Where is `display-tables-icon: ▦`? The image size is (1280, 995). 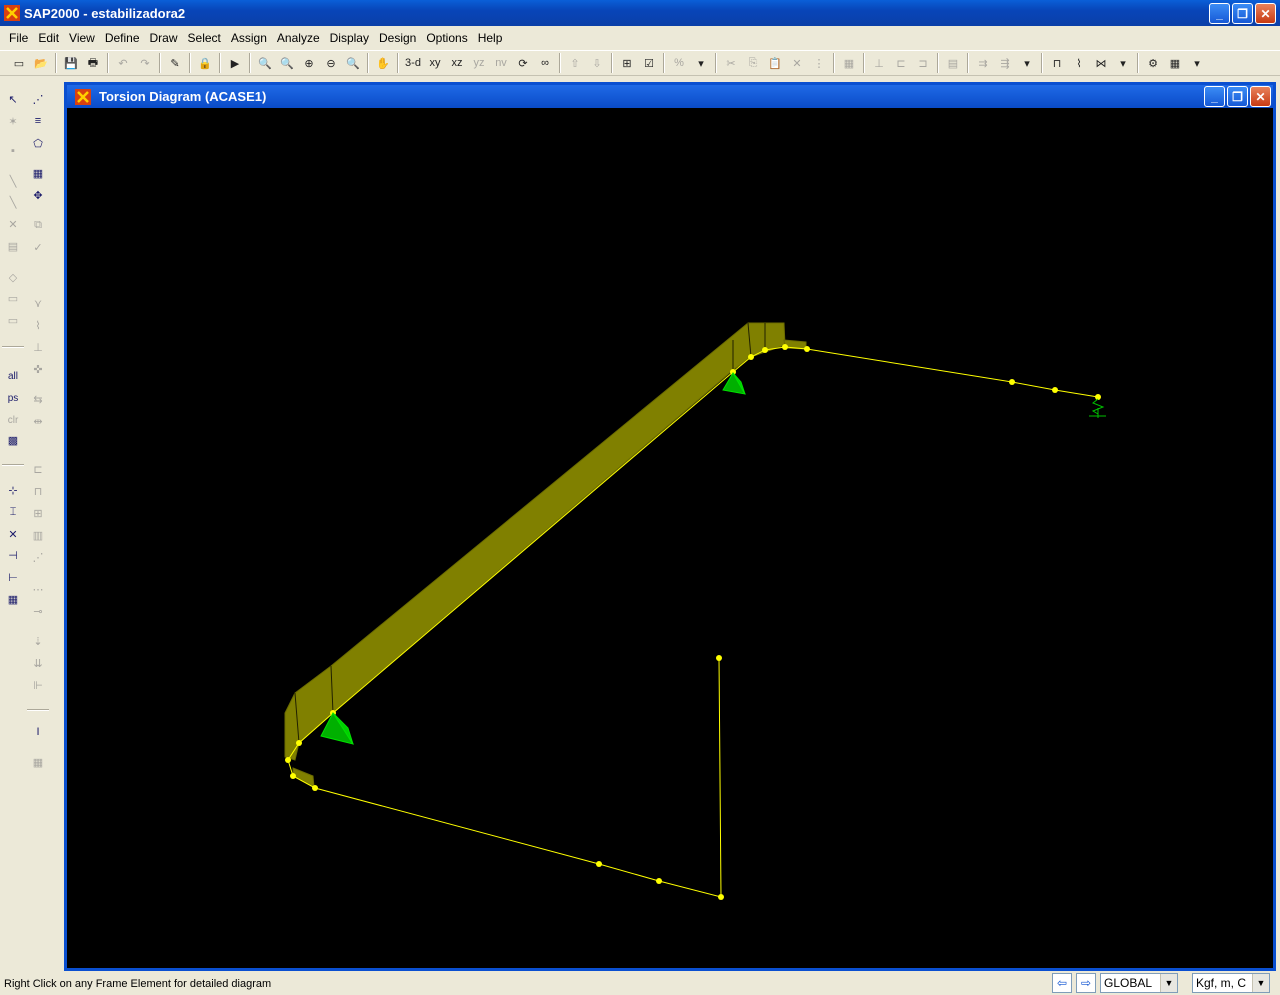 display-tables-icon: ▦ is located at coordinates (1175, 63).